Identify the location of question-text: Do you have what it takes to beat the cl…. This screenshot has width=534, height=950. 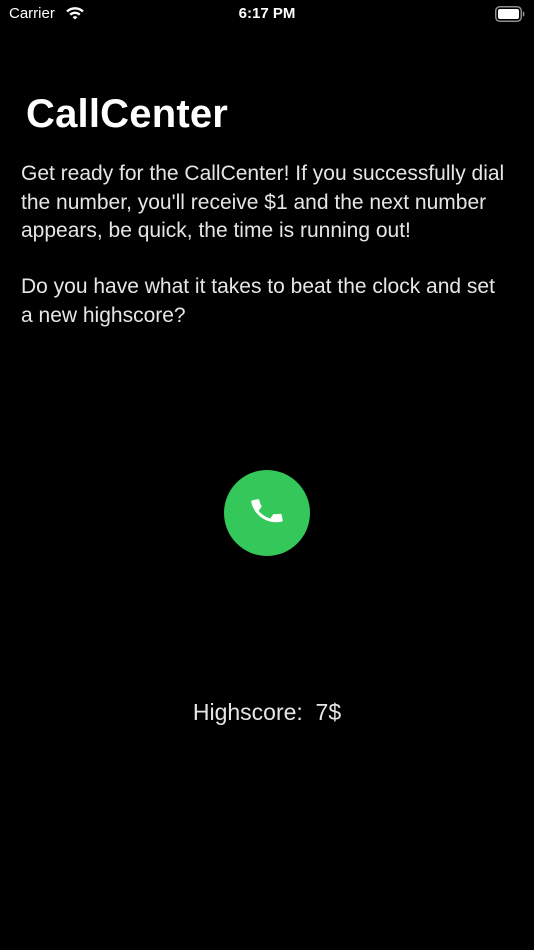
(258, 301).